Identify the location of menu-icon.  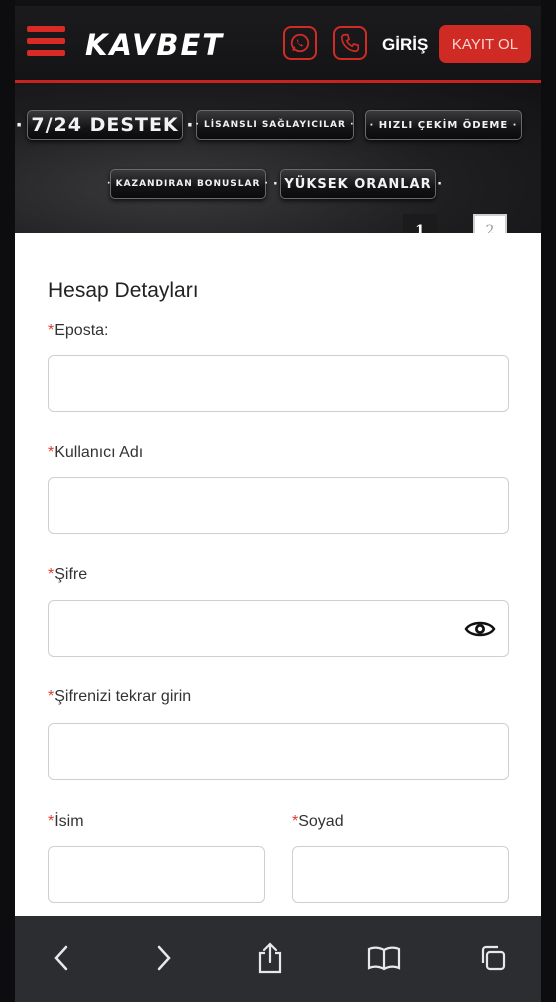
(46, 41).